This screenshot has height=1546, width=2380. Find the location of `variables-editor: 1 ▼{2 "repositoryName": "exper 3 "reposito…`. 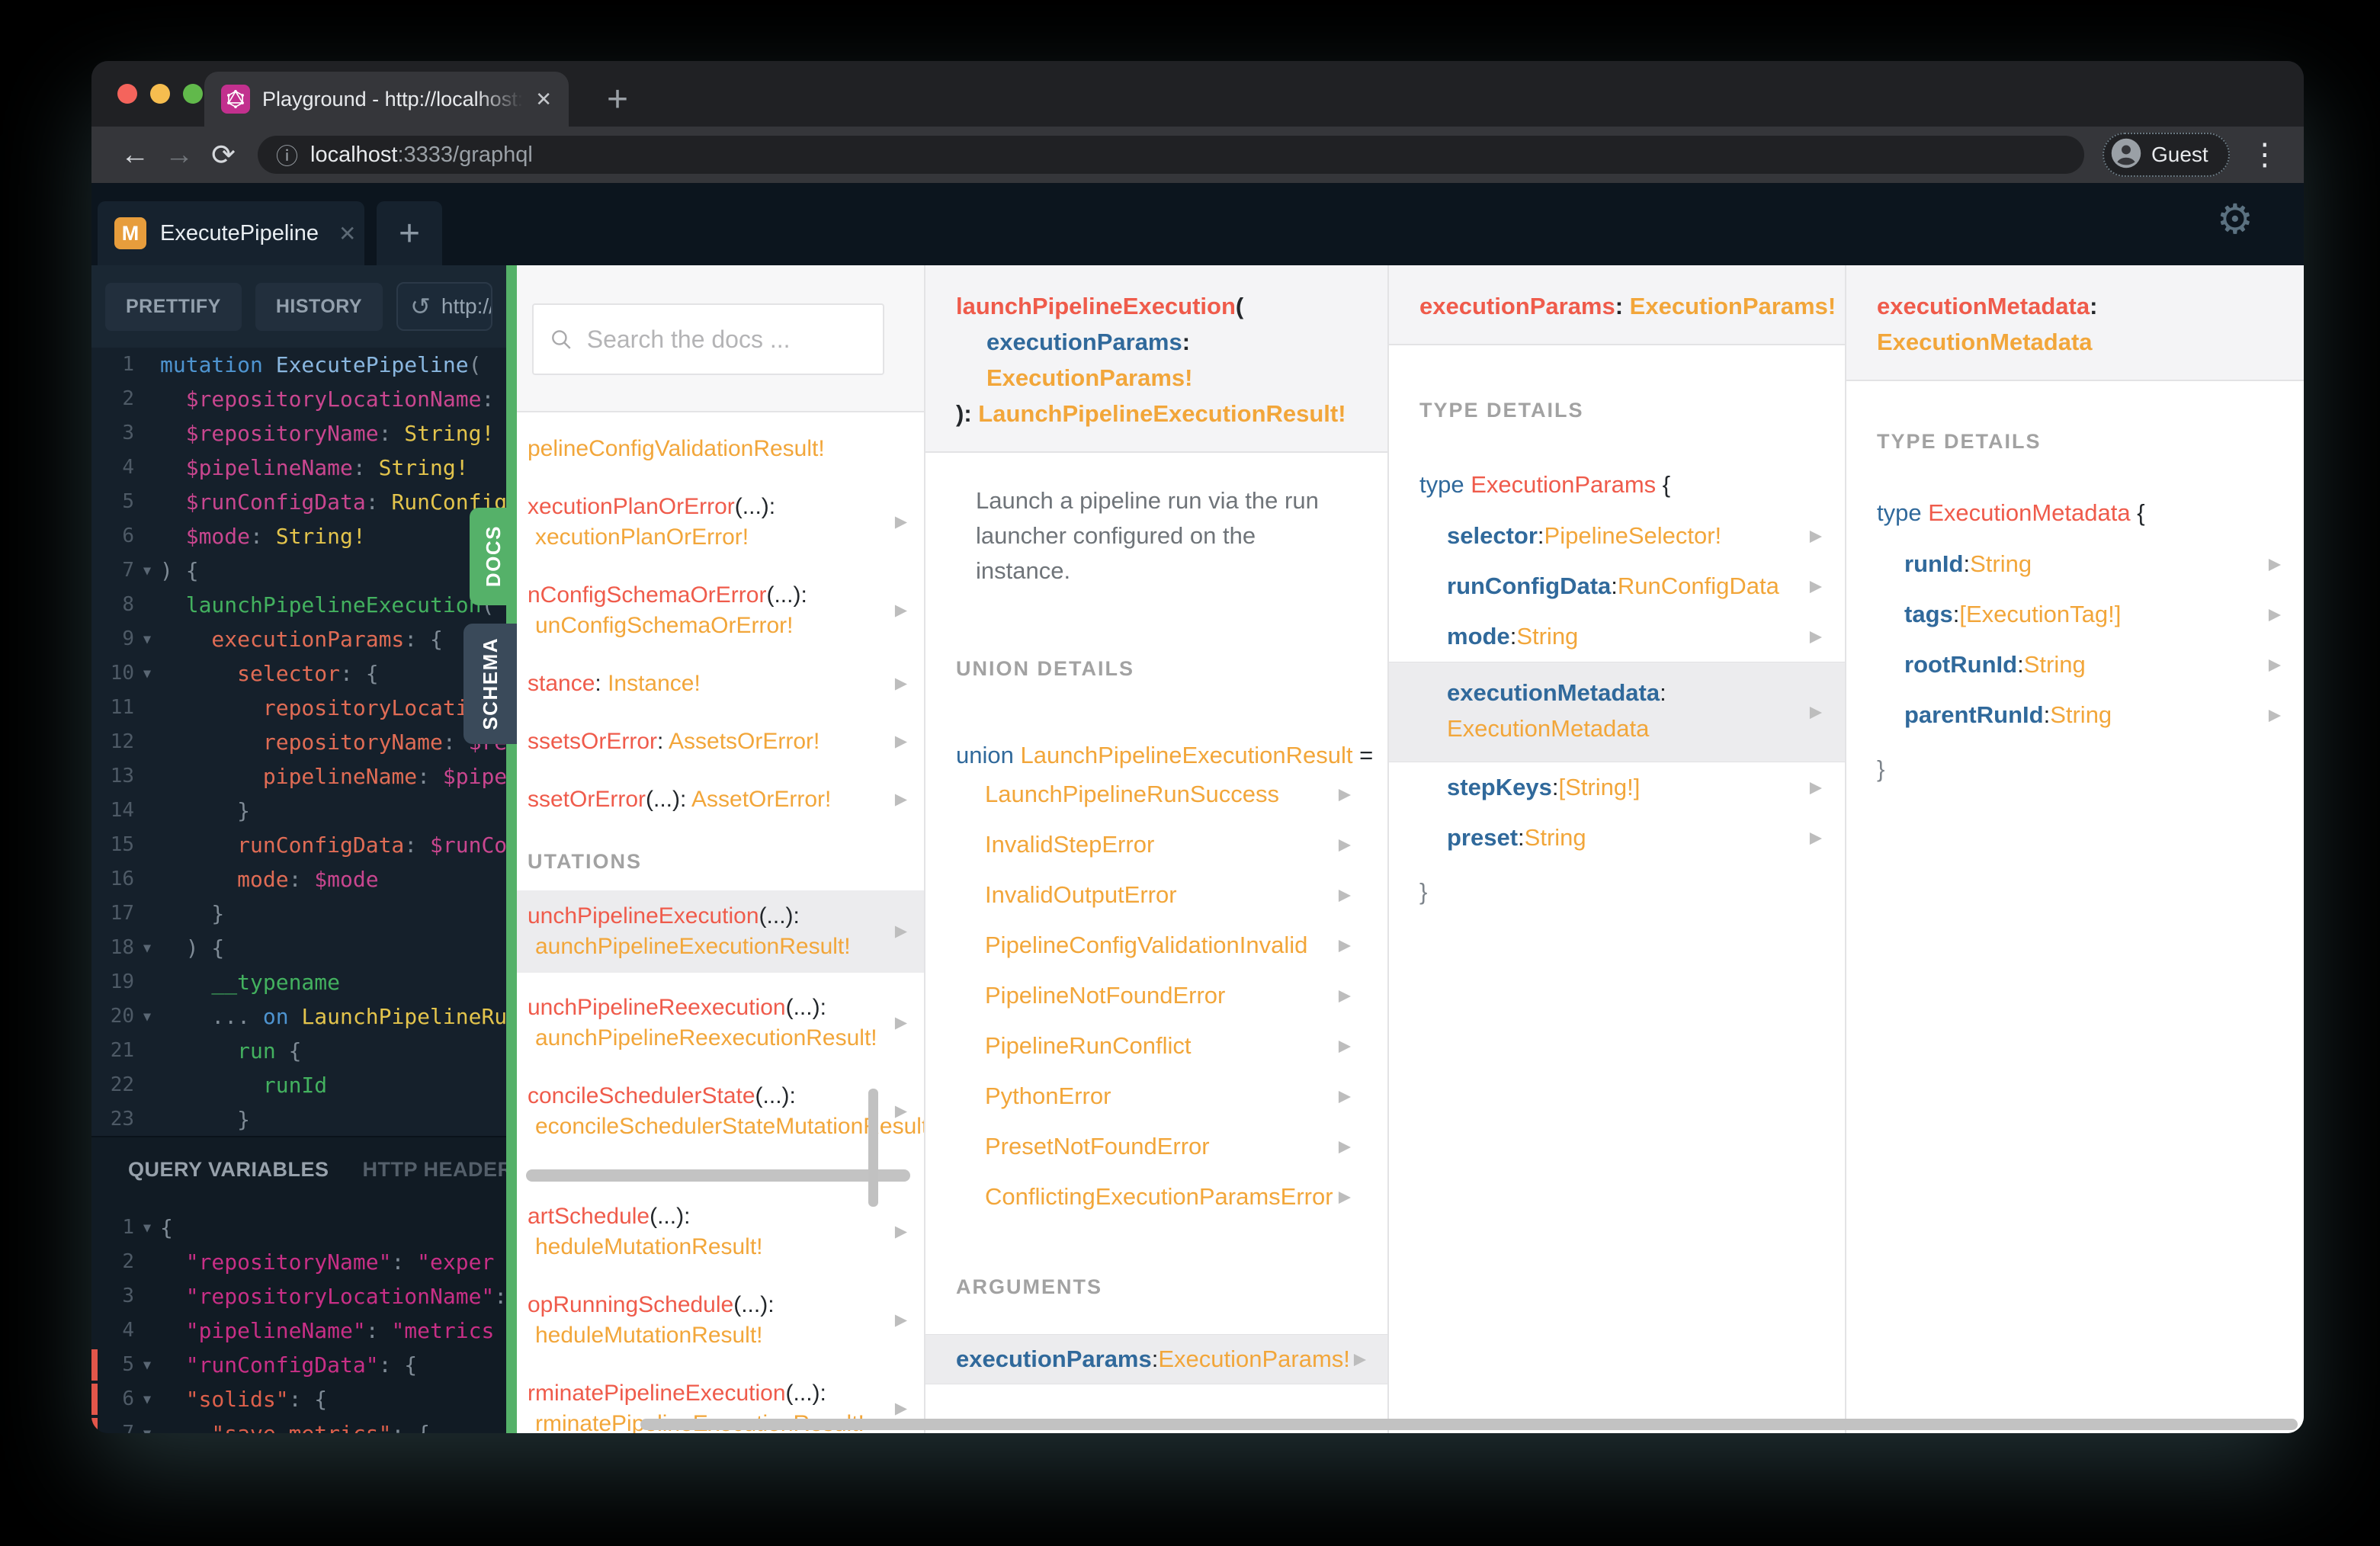

variables-editor: 1 ▼{2 "repositoryName": "exper 3 "reposito… is located at coordinates (298, 1322).